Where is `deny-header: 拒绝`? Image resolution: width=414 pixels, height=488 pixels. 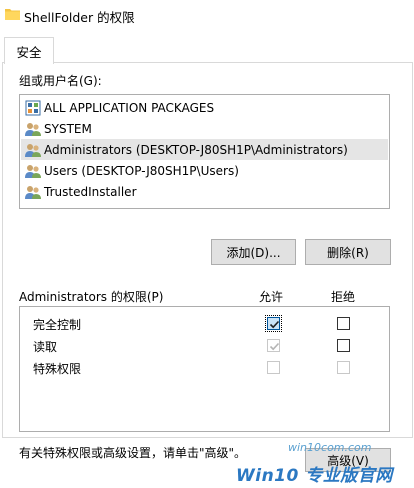
deny-header: 拒绝 is located at coordinates (343, 297).